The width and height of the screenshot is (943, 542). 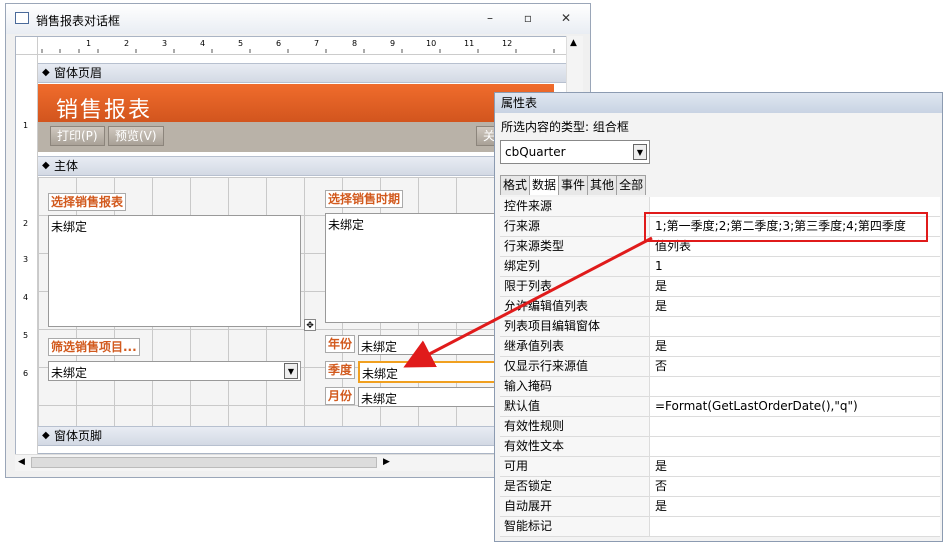 What do you see at coordinates (528, 302) in the screenshot?
I see `annotation-arrow` at bounding box center [528, 302].